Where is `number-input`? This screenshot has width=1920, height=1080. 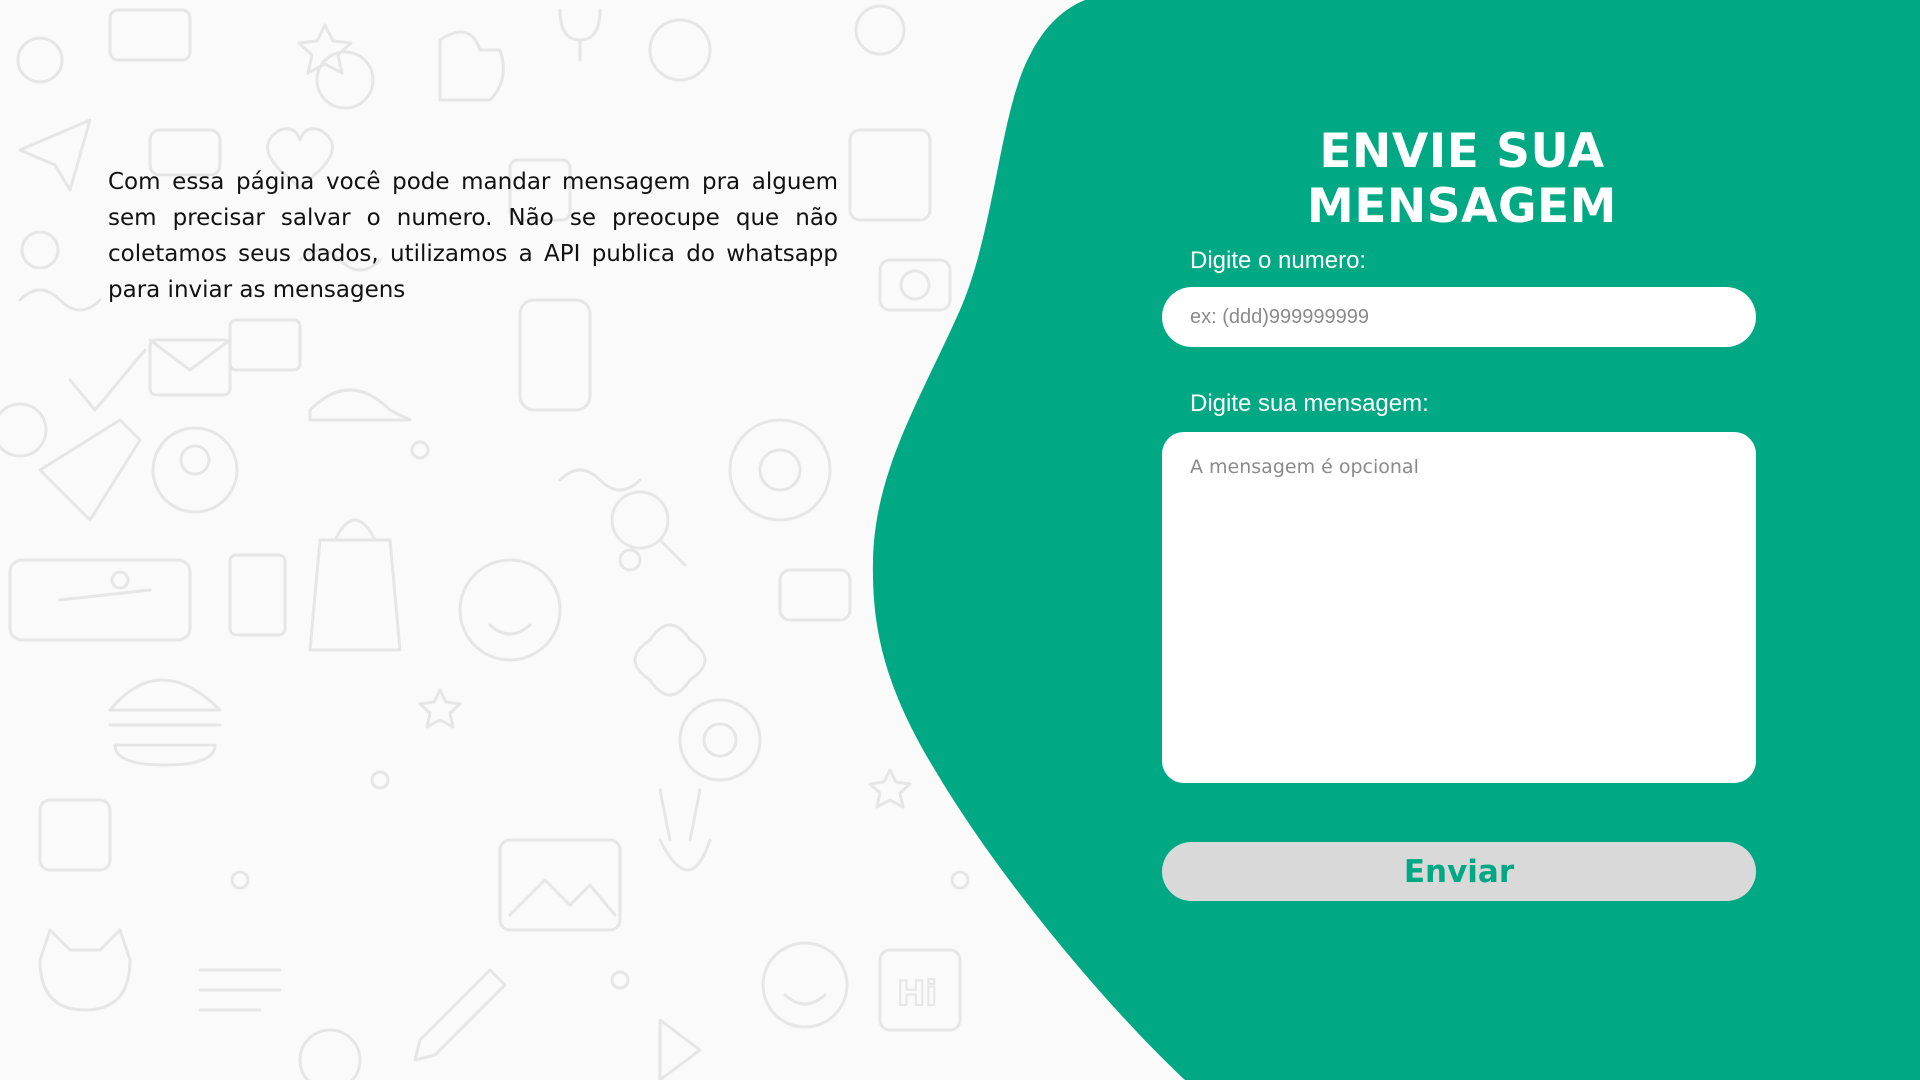
number-input is located at coordinates (1459, 317).